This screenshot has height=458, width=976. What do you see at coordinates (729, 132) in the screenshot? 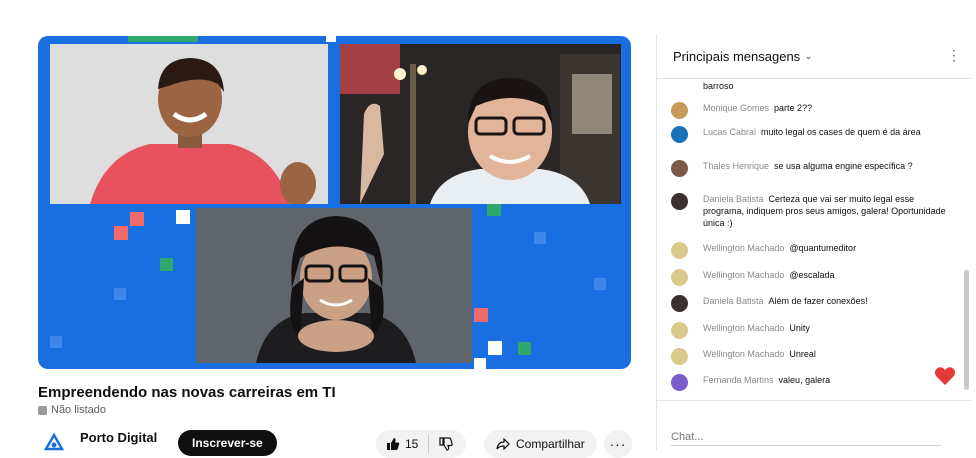
I see `message-author: Lucas Cabral` at bounding box center [729, 132].